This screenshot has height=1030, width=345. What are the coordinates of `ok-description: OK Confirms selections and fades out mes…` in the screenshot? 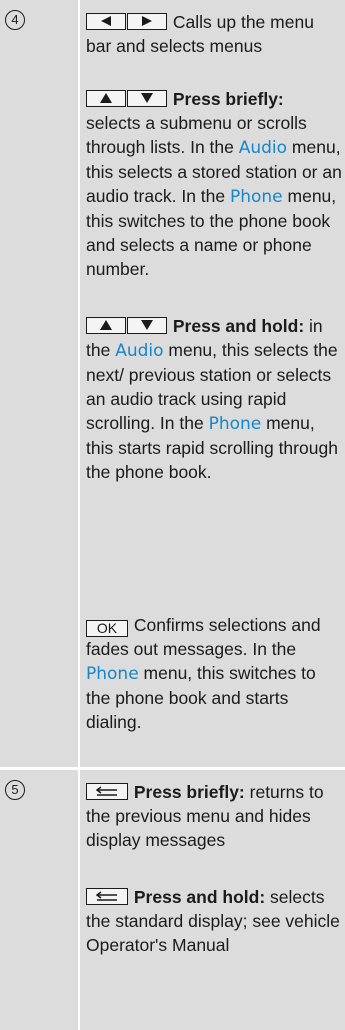 It's located at (214, 673).